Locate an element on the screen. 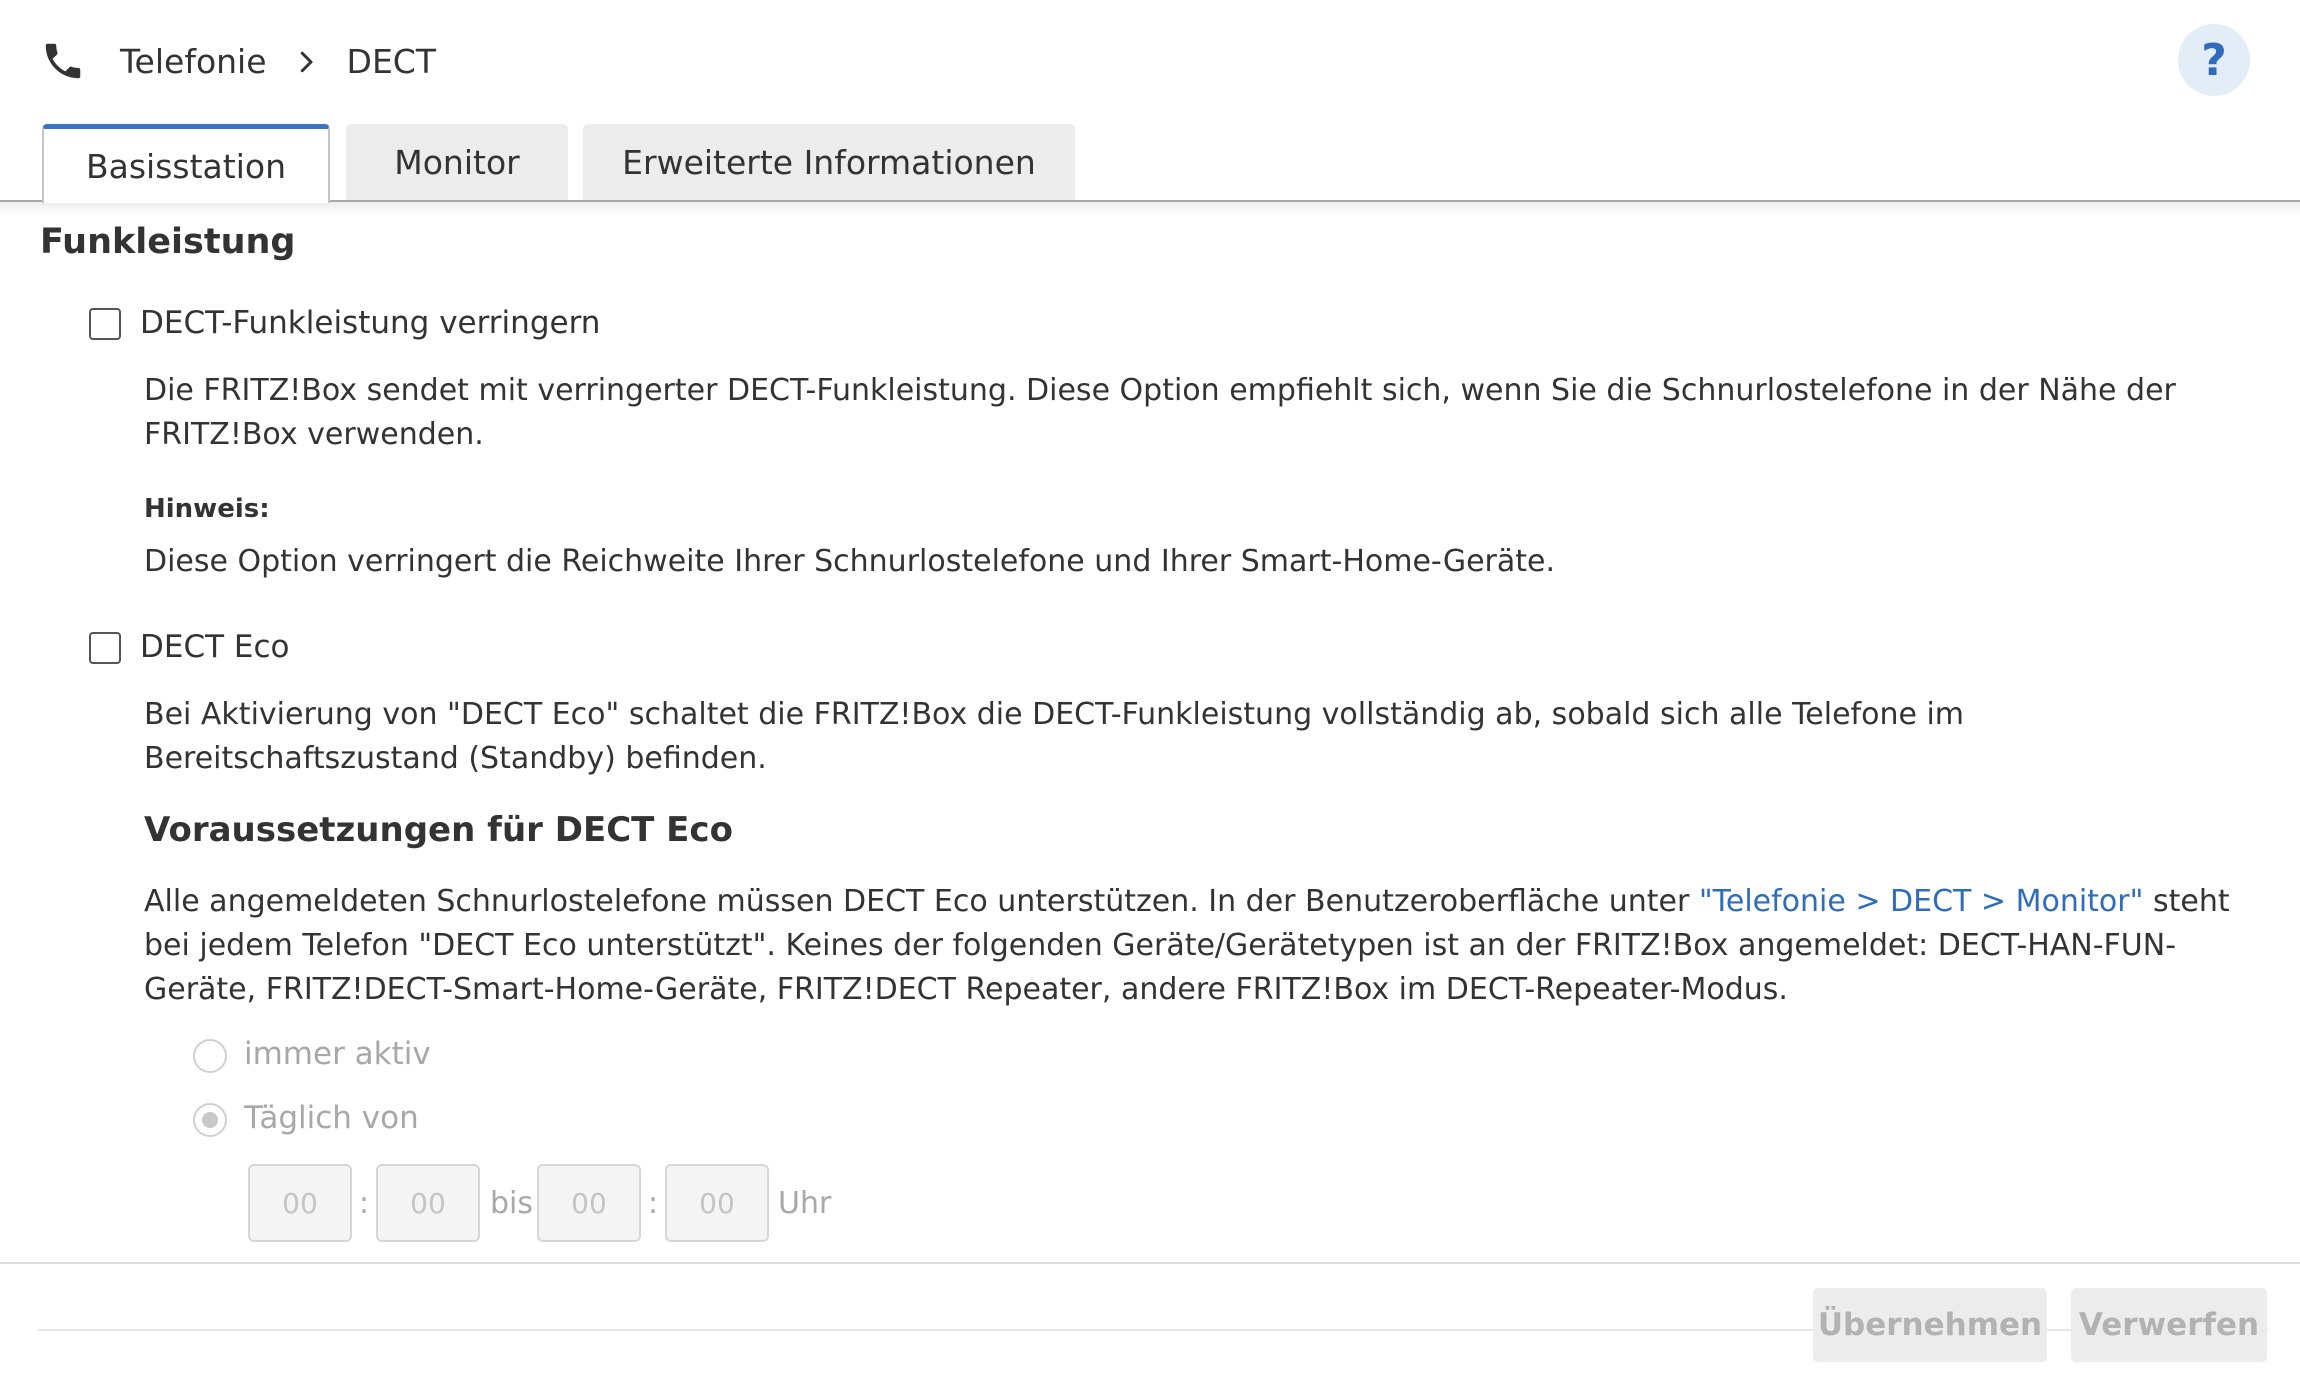  always-active-radio is located at coordinates (210, 1056).